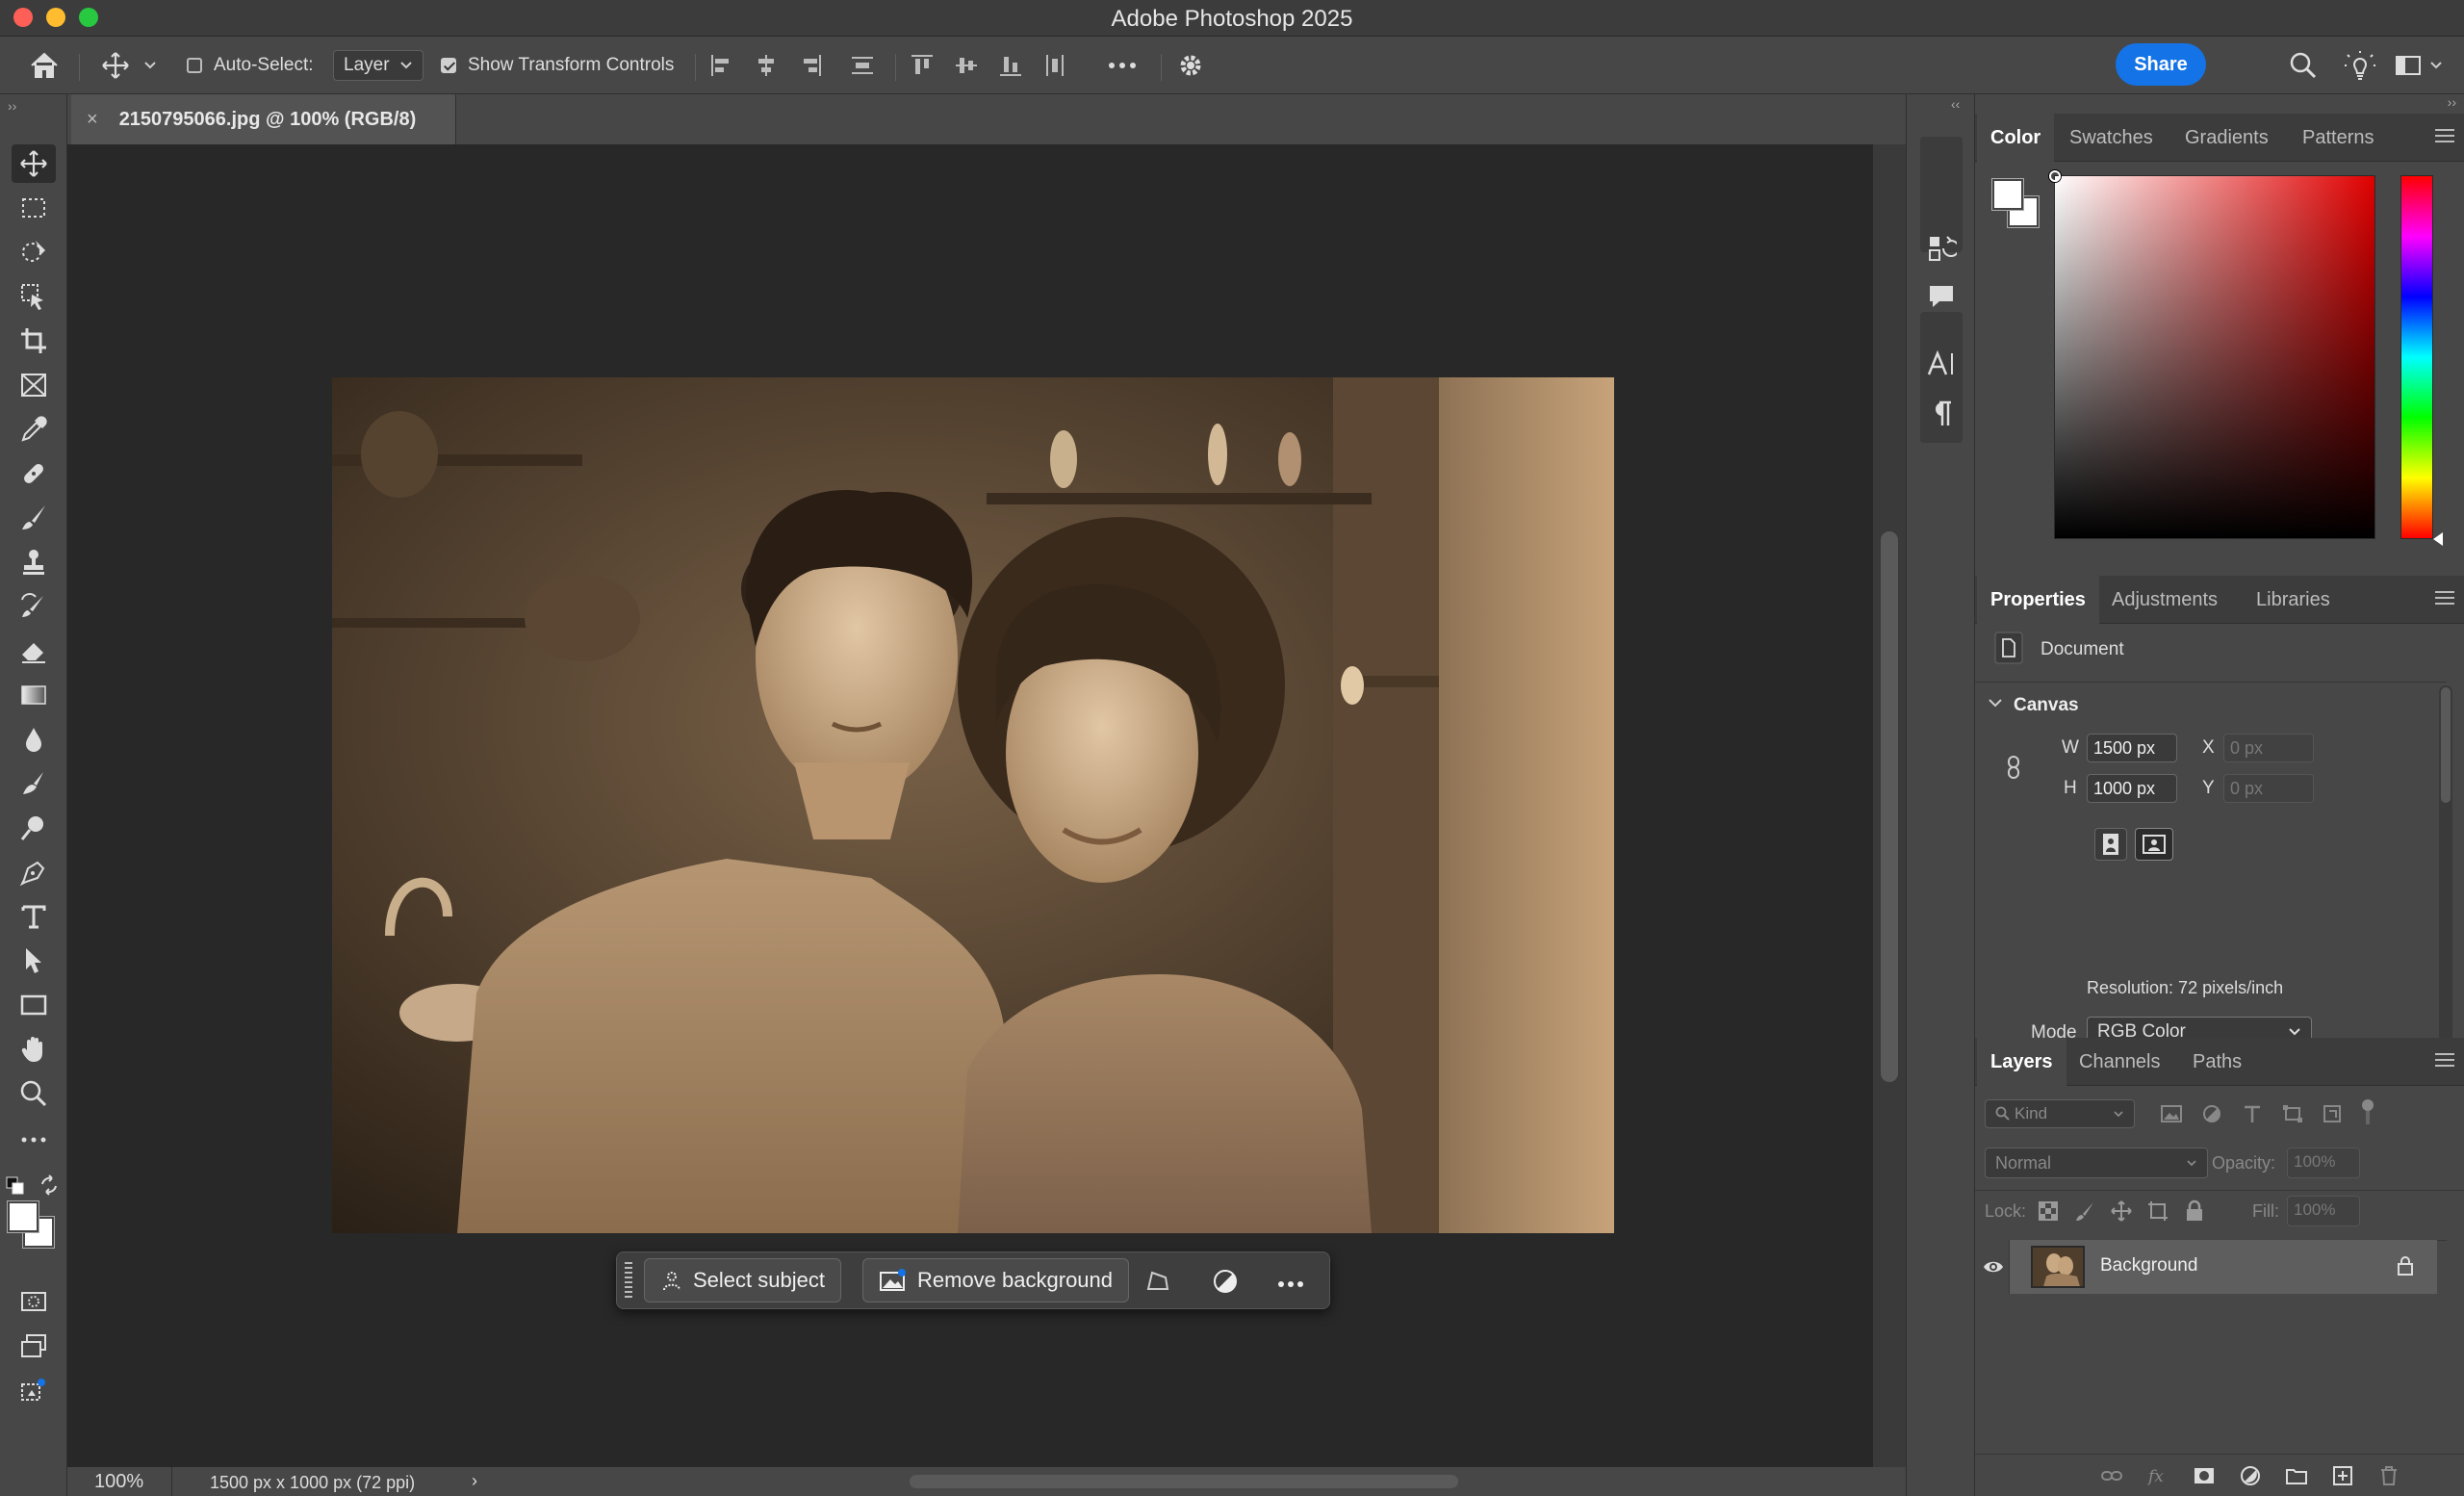  I want to click on link-layers-icon, so click(2111, 1476).